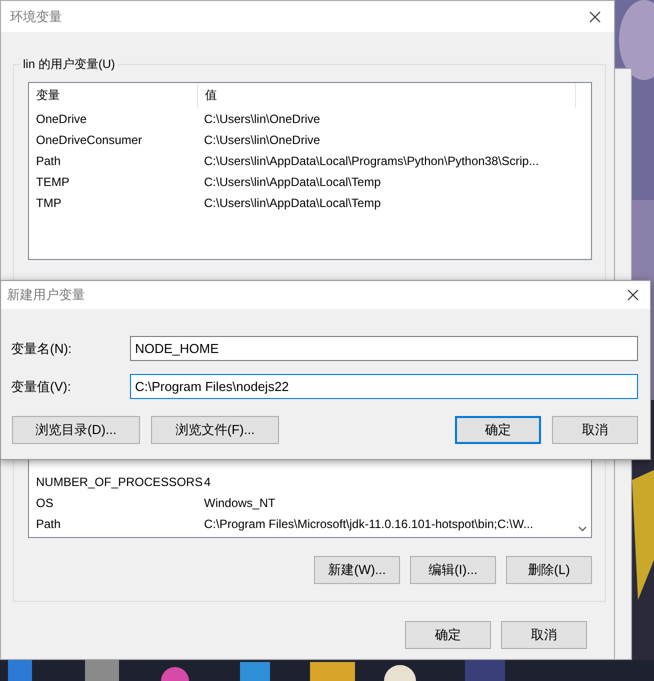 The image size is (654, 681). I want to click on window-title: 环境变量, so click(36, 17).